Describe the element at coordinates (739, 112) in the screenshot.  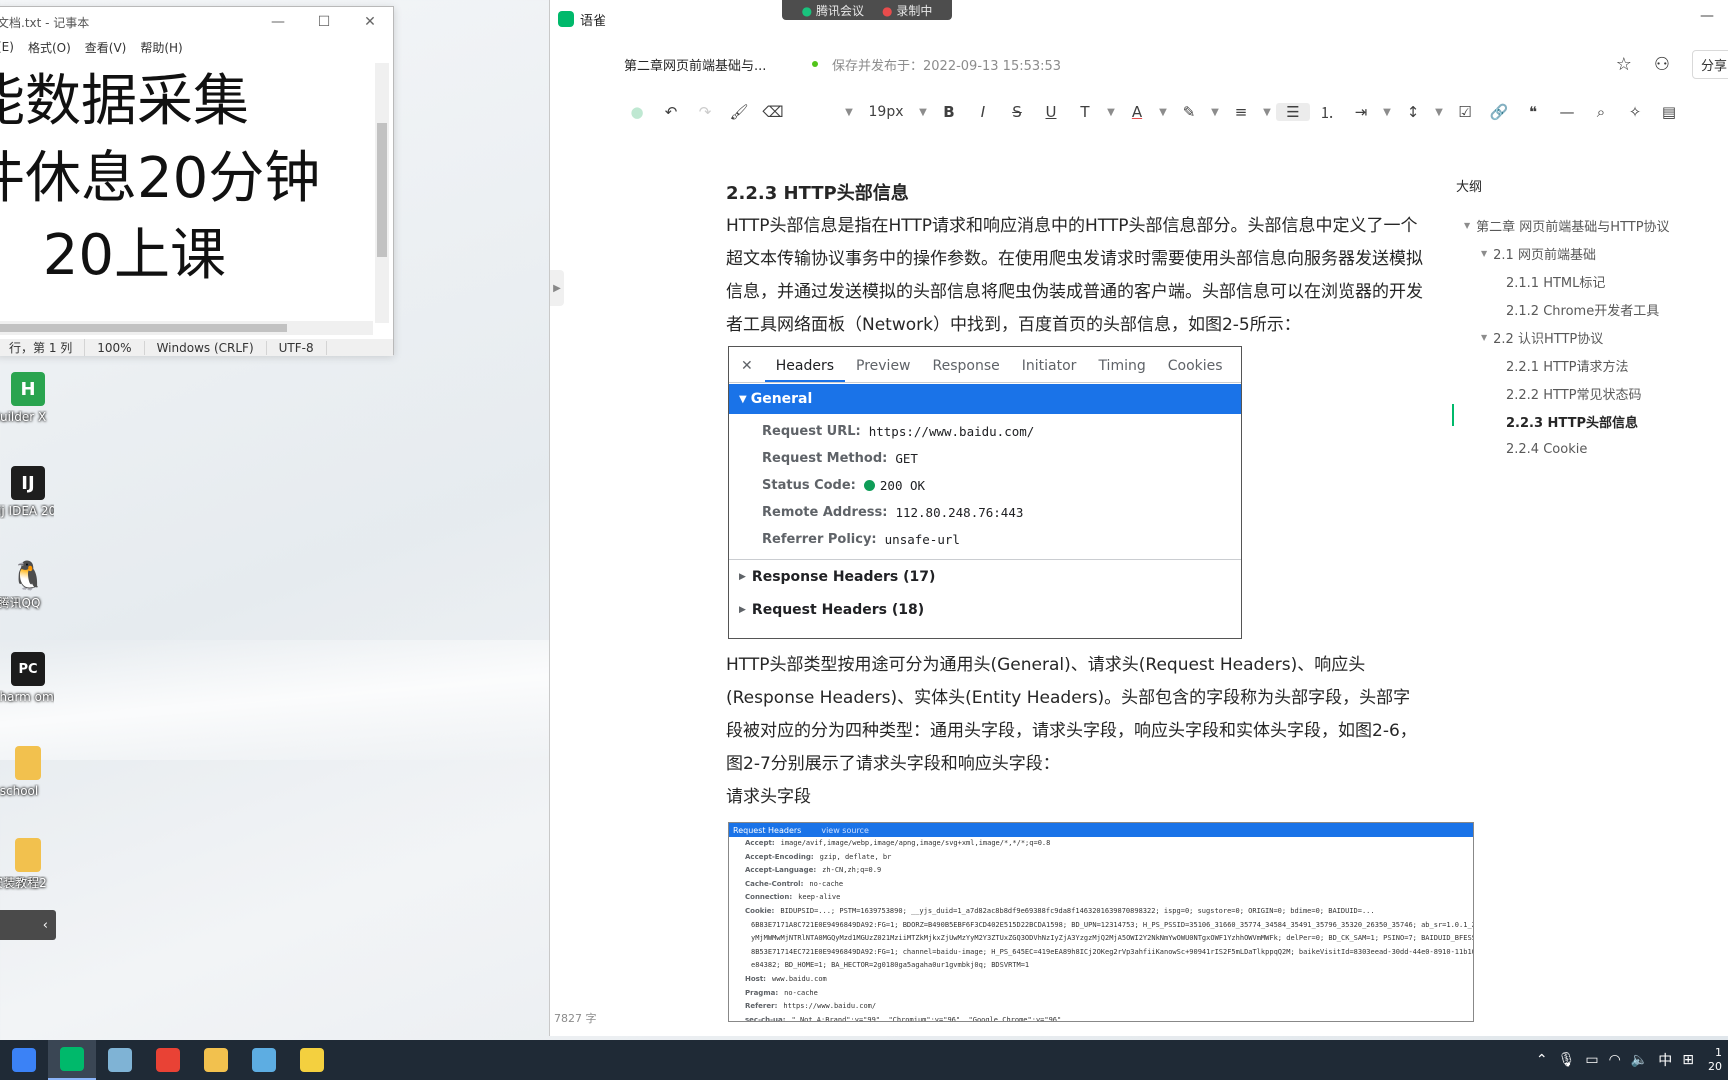
I see `format-painter-icon: 🖌` at that location.